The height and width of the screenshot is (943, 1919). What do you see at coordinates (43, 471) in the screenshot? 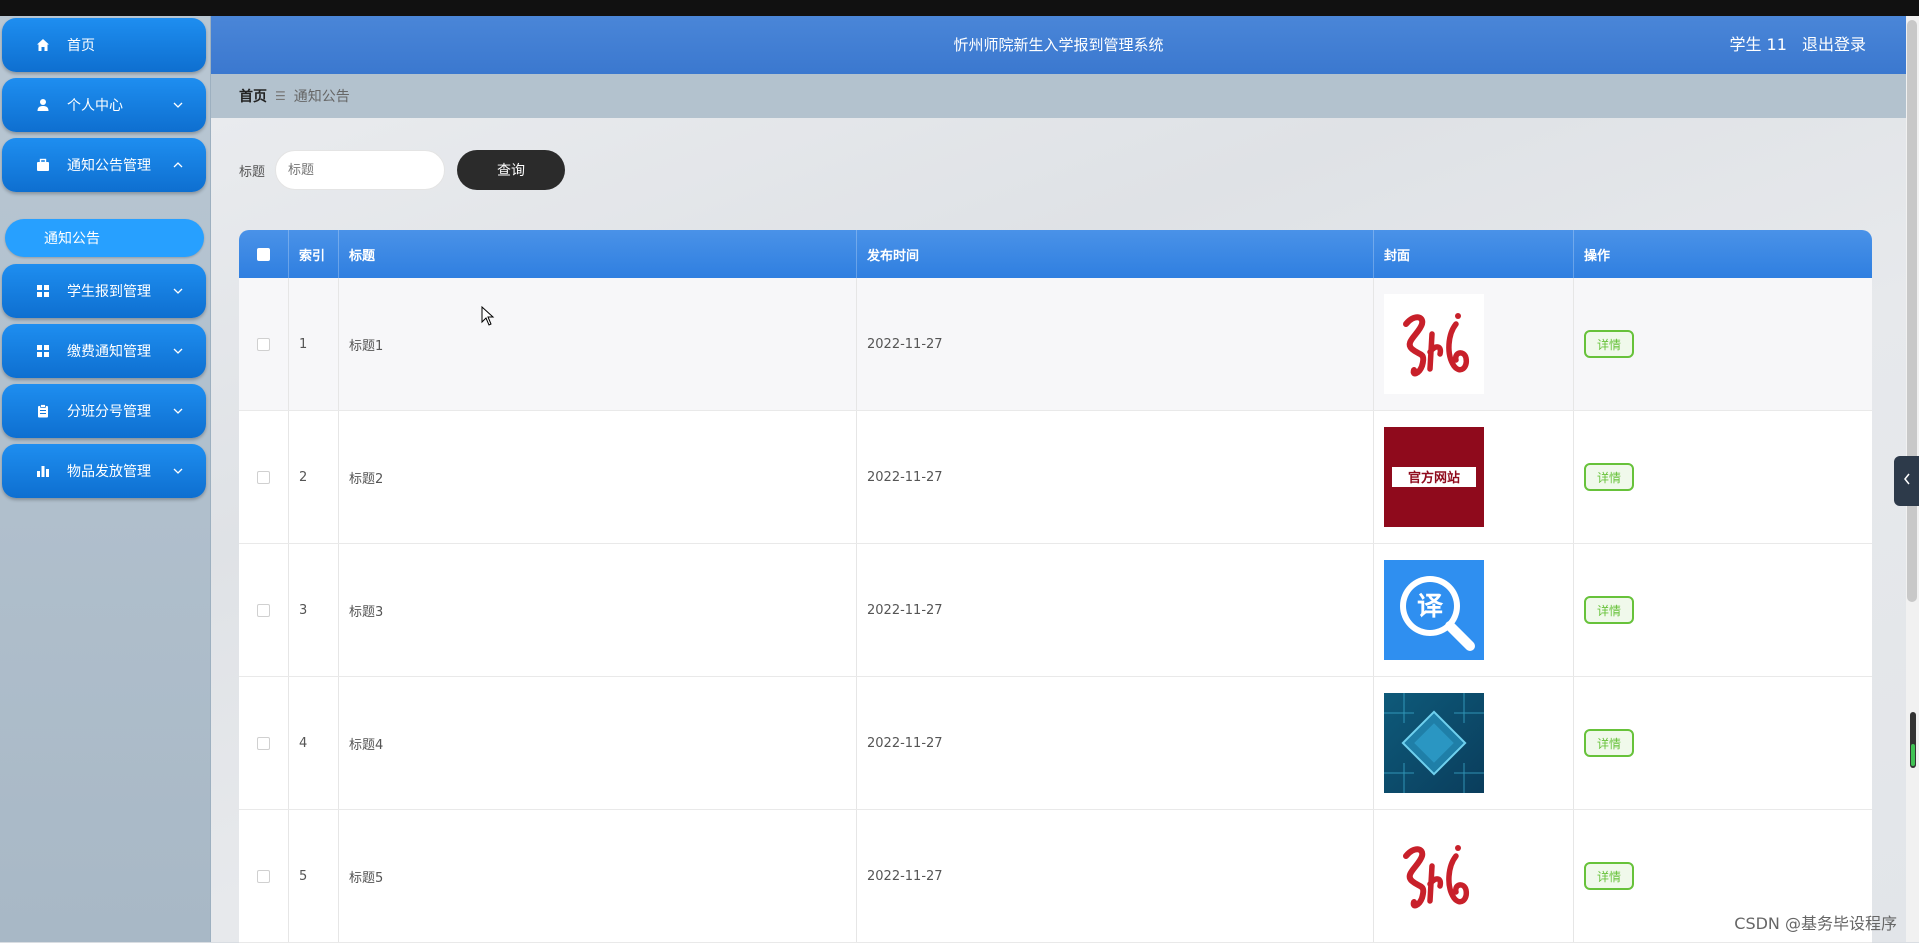
I see `bar-chart-icon` at bounding box center [43, 471].